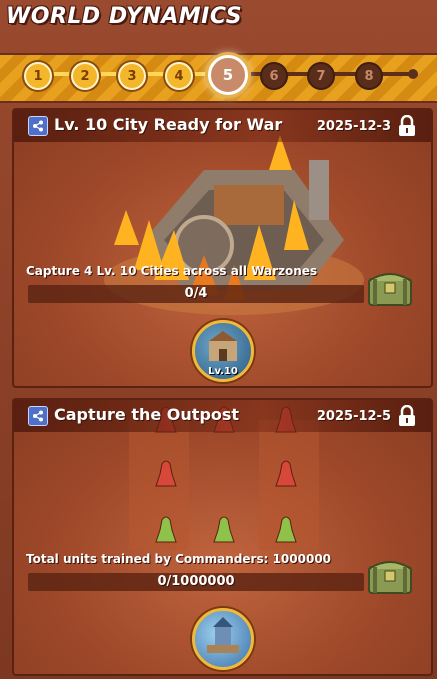 Image resolution: width=437 pixels, height=679 pixels. What do you see at coordinates (147, 414) in the screenshot?
I see `event-title: Capture the Outpost` at bounding box center [147, 414].